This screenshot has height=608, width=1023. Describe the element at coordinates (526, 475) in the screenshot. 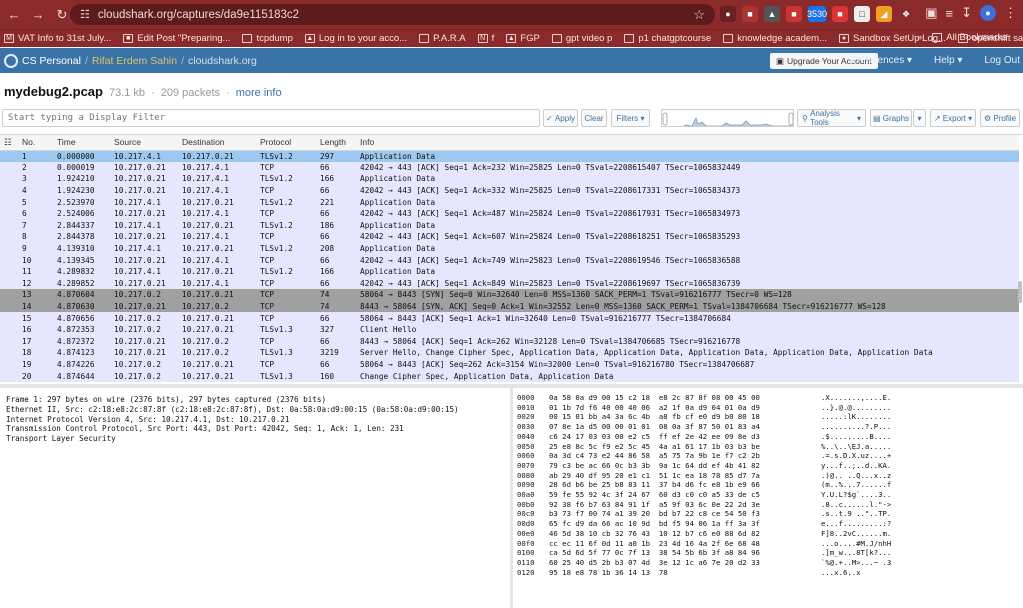

I see `hex-offset: 0080` at that location.